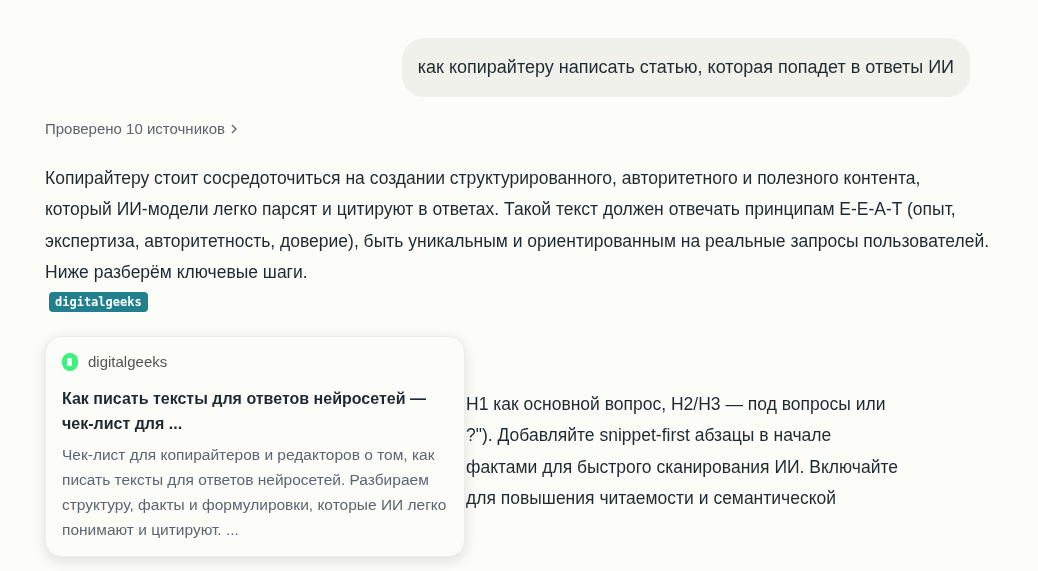 Image resolution: width=1038 pixels, height=571 pixels. Describe the element at coordinates (128, 362) in the screenshot. I see `site-name: digitalgeeks` at that location.